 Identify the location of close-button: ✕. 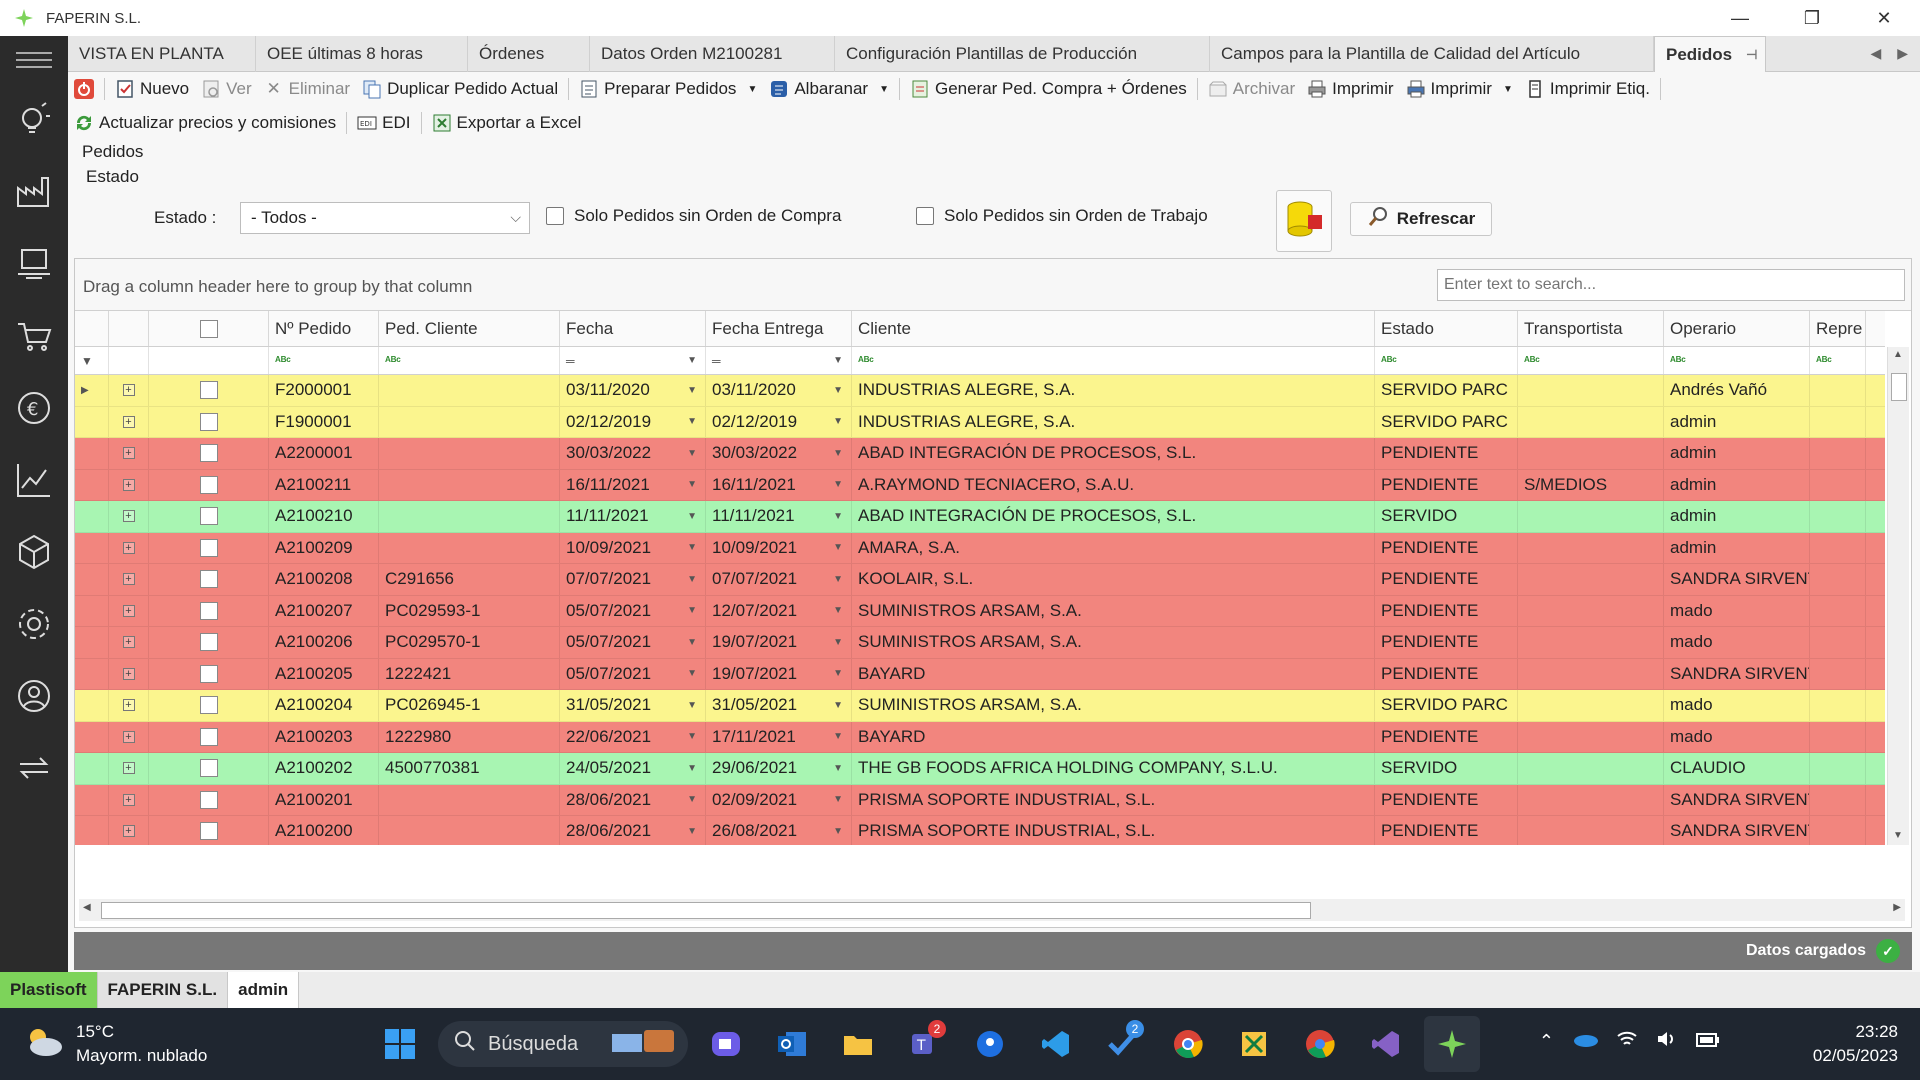
(1884, 18).